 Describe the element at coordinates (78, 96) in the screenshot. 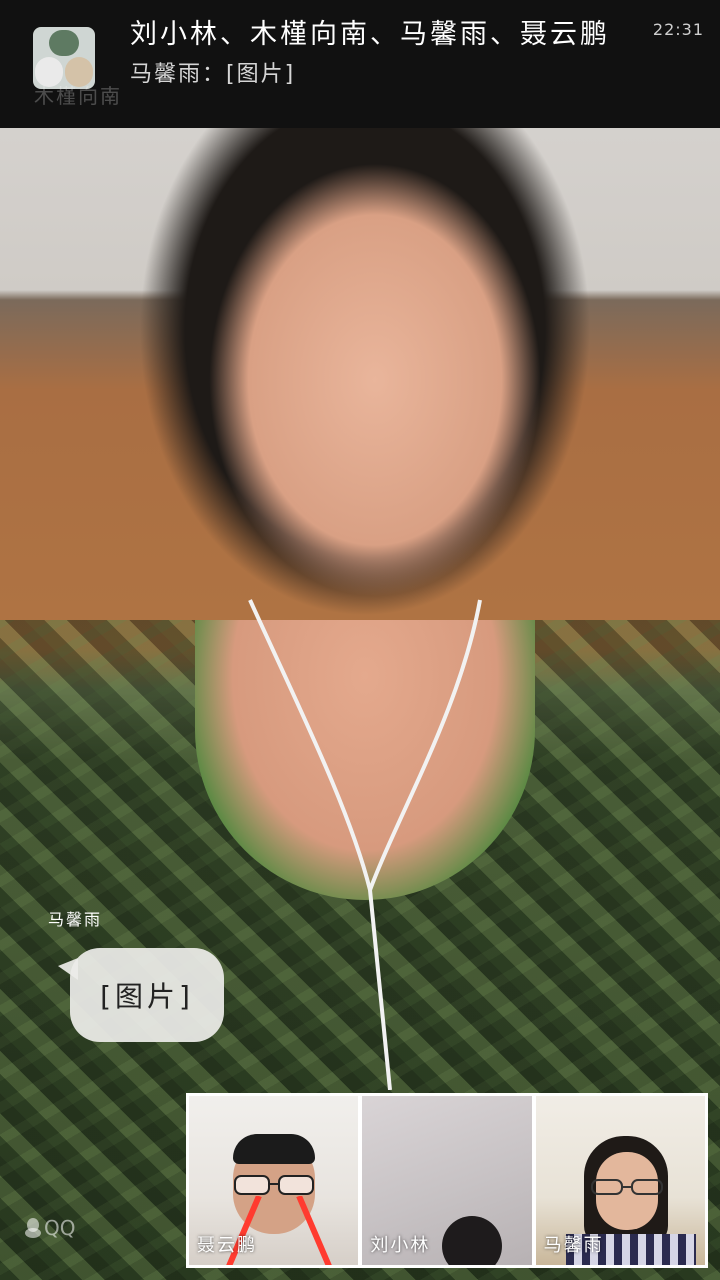

I see `faded-name-label: 木槿向南` at that location.